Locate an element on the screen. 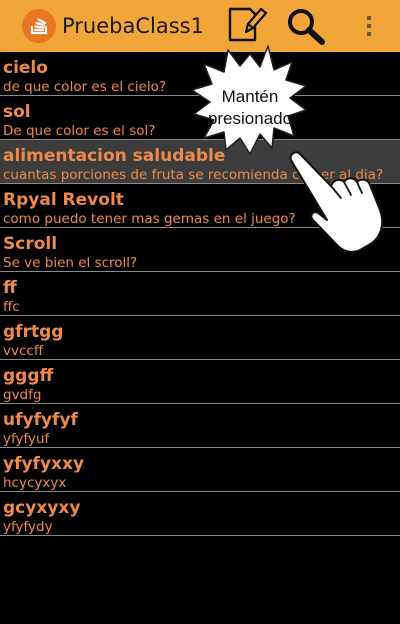 The width and height of the screenshot is (400, 624). item-title: ff is located at coordinates (10, 288).